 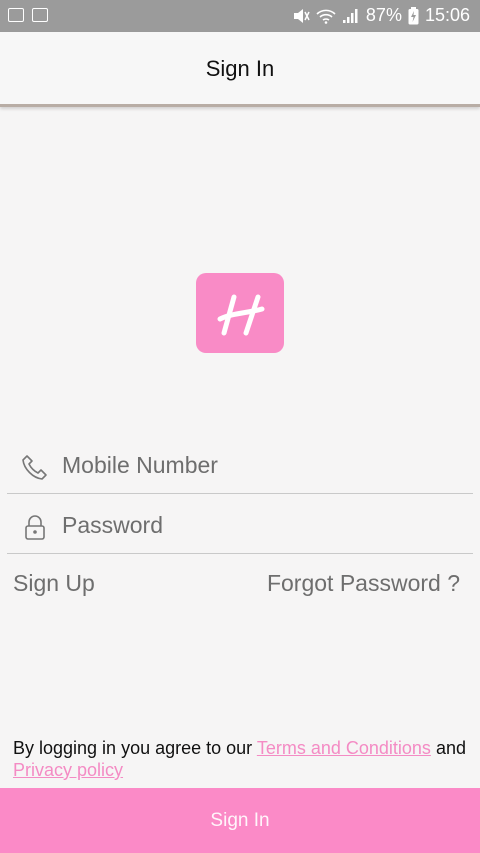 I want to click on forgot-password-link: Forgot Password ?, so click(x=363, y=583).